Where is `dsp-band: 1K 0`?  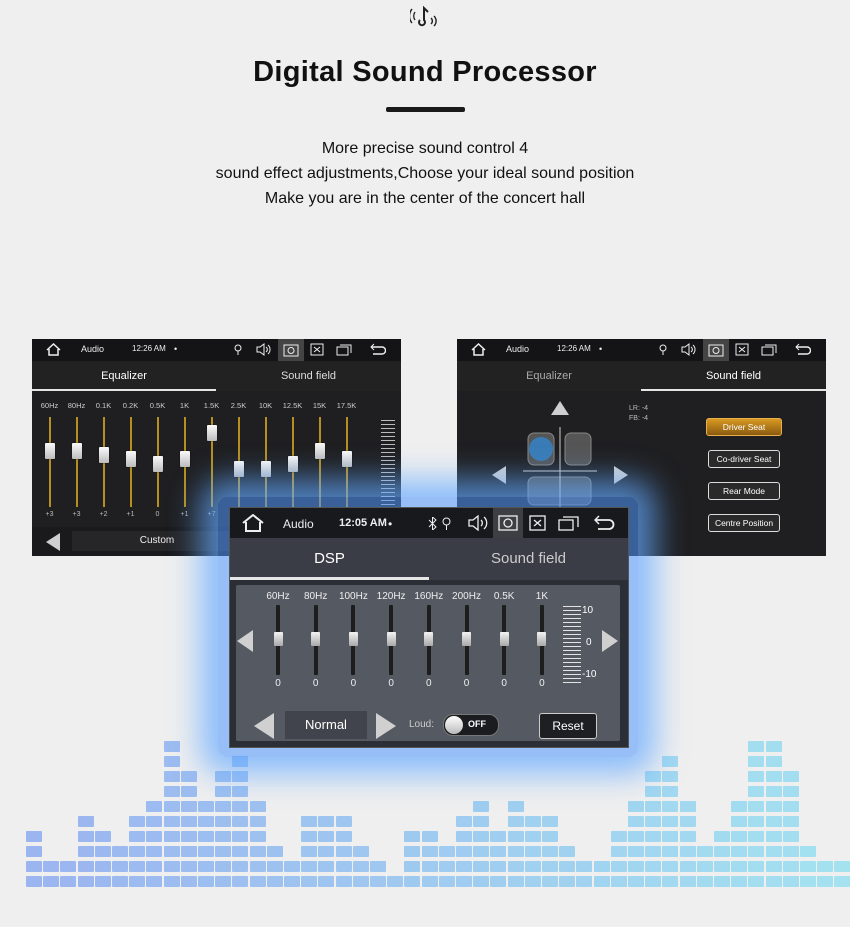 dsp-band: 1K 0 is located at coordinates (542, 641).